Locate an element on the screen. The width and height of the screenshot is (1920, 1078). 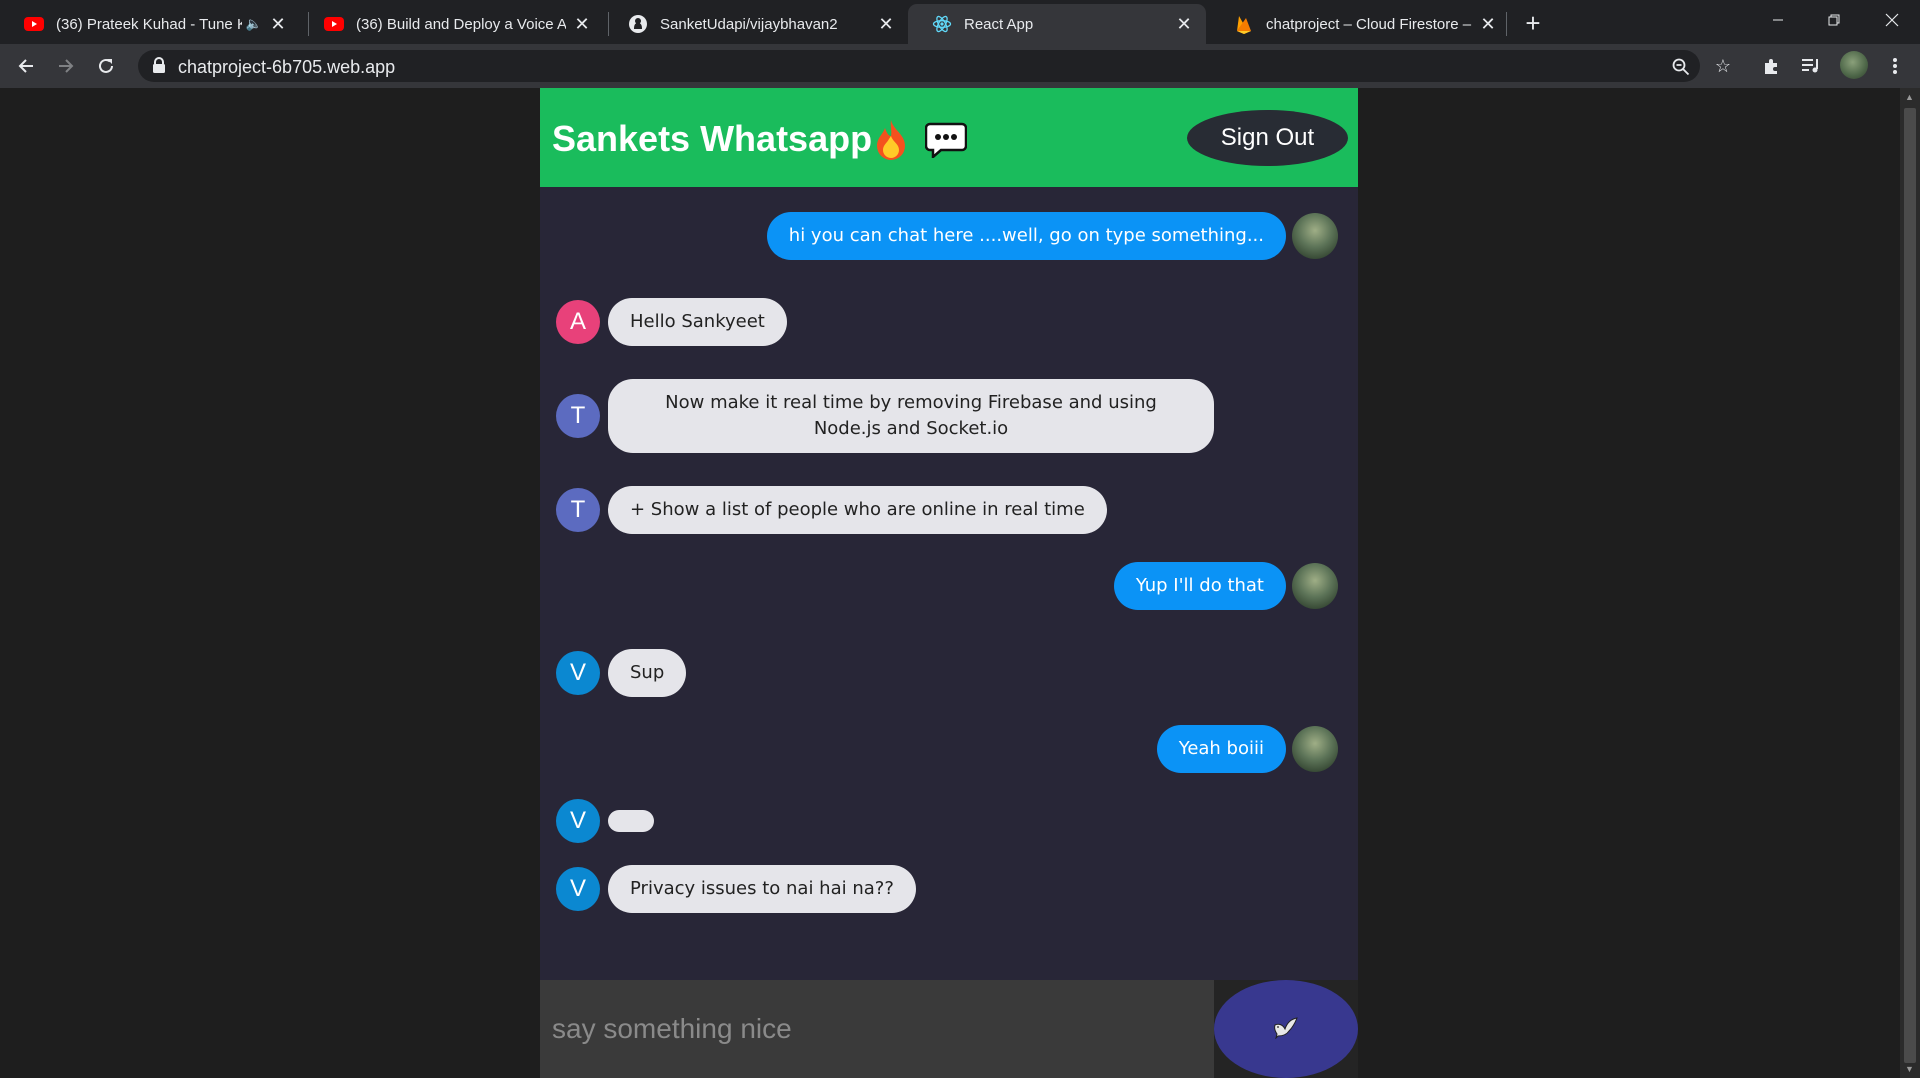
firebase-icon is located at coordinates (1244, 24).